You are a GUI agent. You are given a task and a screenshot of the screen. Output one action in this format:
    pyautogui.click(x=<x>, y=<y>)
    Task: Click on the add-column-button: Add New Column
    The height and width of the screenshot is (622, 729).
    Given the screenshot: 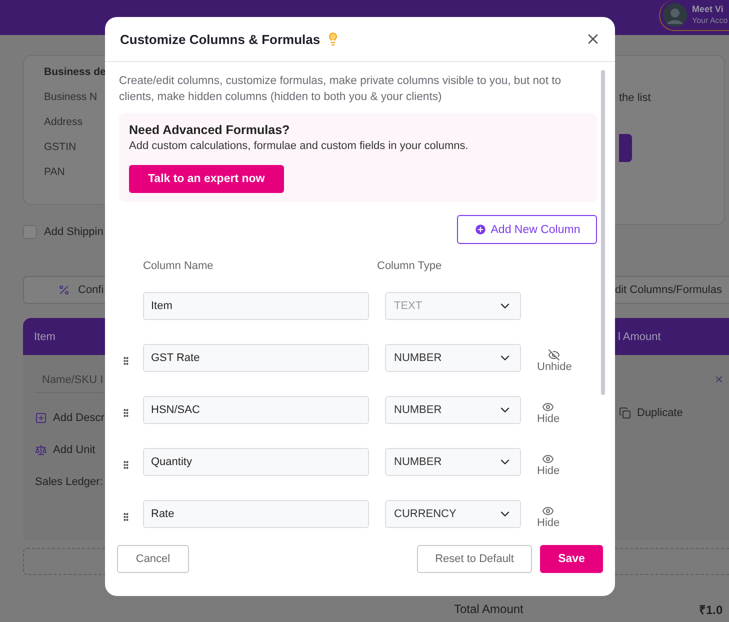 What is the action you would take?
    pyautogui.click(x=527, y=229)
    